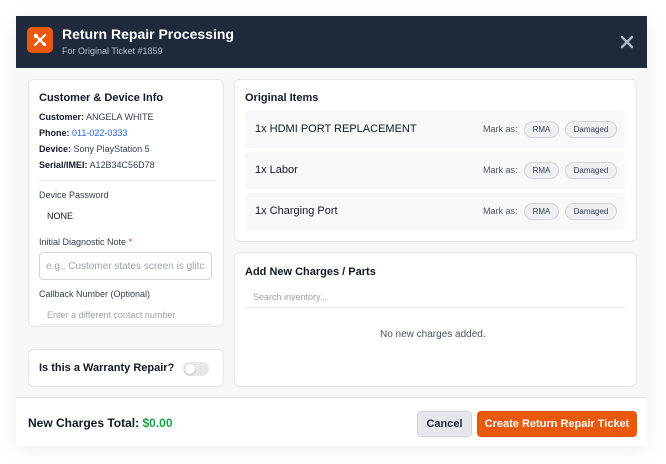  Describe the element at coordinates (444, 424) in the screenshot. I see `cancel-button: Cancel` at that location.